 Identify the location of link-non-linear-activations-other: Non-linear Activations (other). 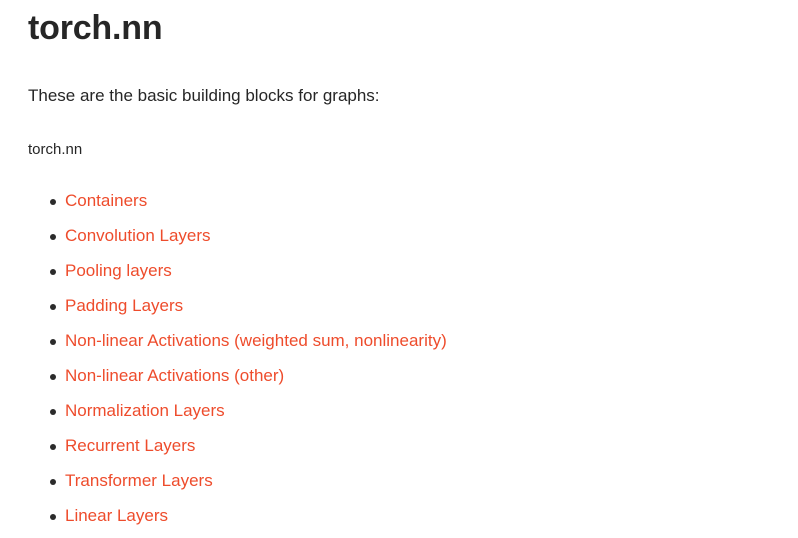
(174, 376).